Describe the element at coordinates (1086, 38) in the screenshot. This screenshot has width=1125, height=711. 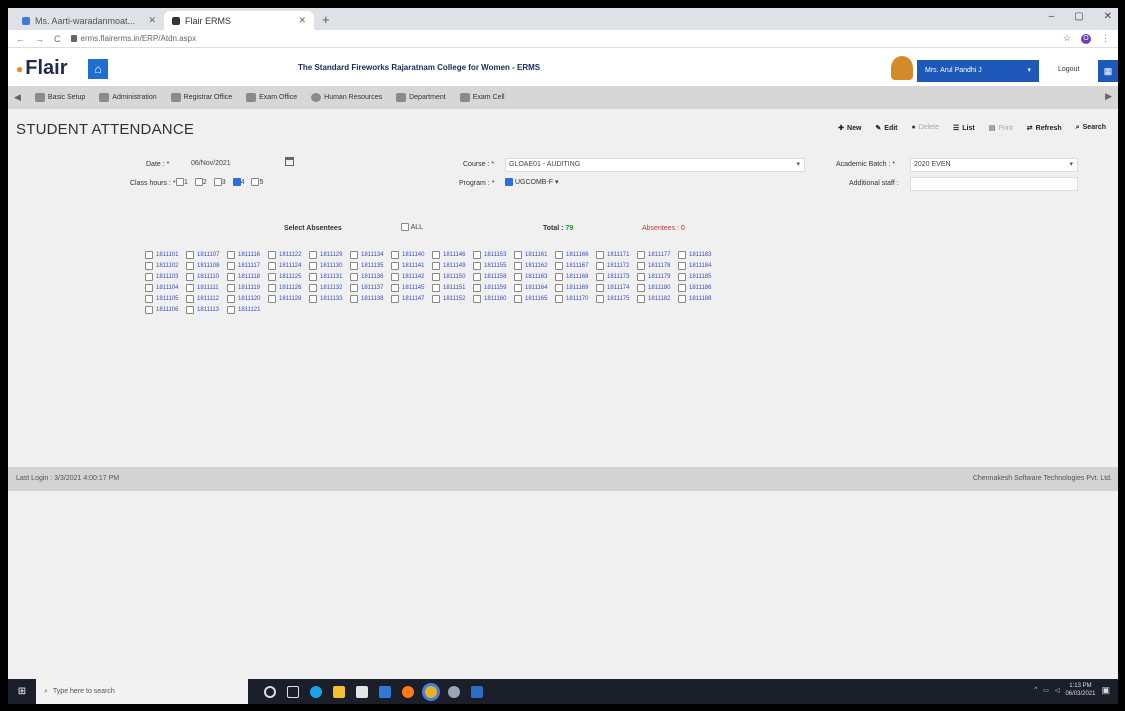
I see `profile-avatar: O` at that location.